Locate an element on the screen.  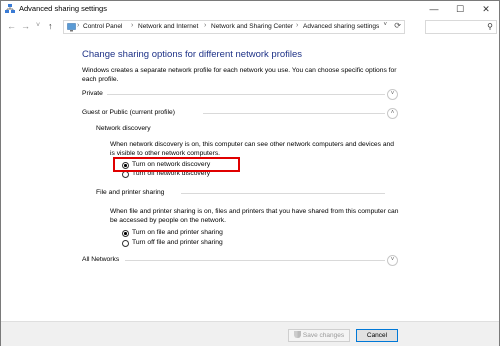
cancel-button: Cancel is located at coordinates (377, 335).